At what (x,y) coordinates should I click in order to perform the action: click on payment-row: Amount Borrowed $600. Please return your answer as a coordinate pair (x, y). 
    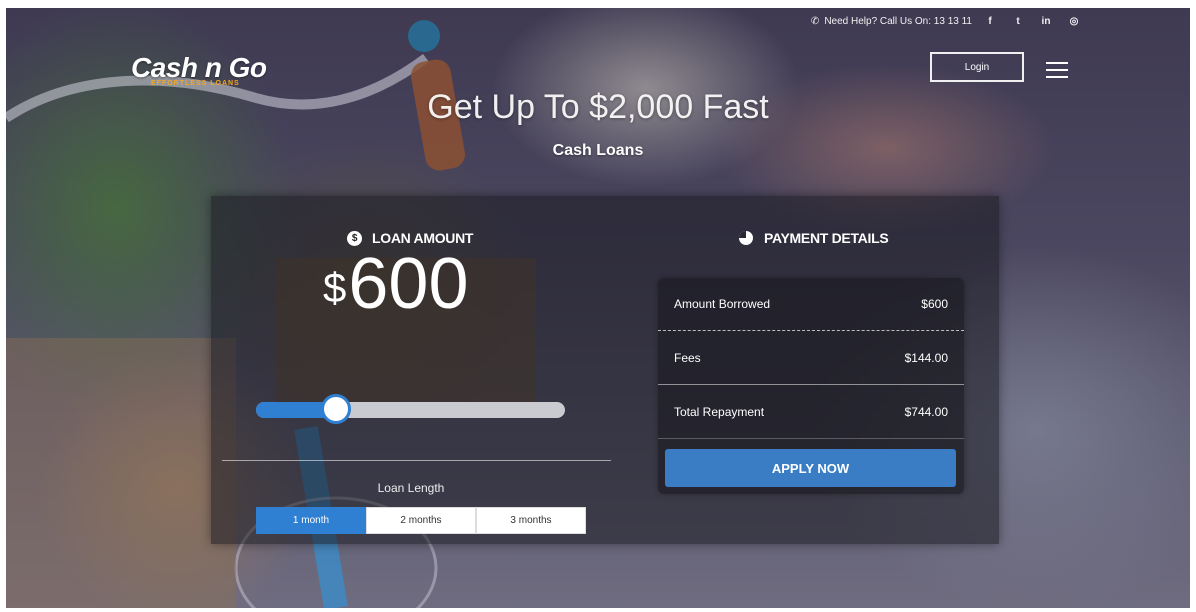
    Looking at the image, I should click on (811, 304).